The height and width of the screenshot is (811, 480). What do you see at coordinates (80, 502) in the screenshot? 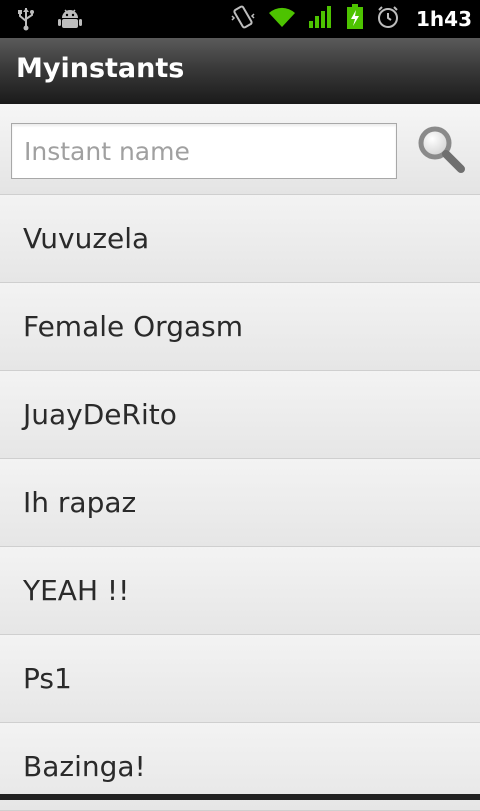
I see `list-item-label: Ih rapaz` at bounding box center [80, 502].